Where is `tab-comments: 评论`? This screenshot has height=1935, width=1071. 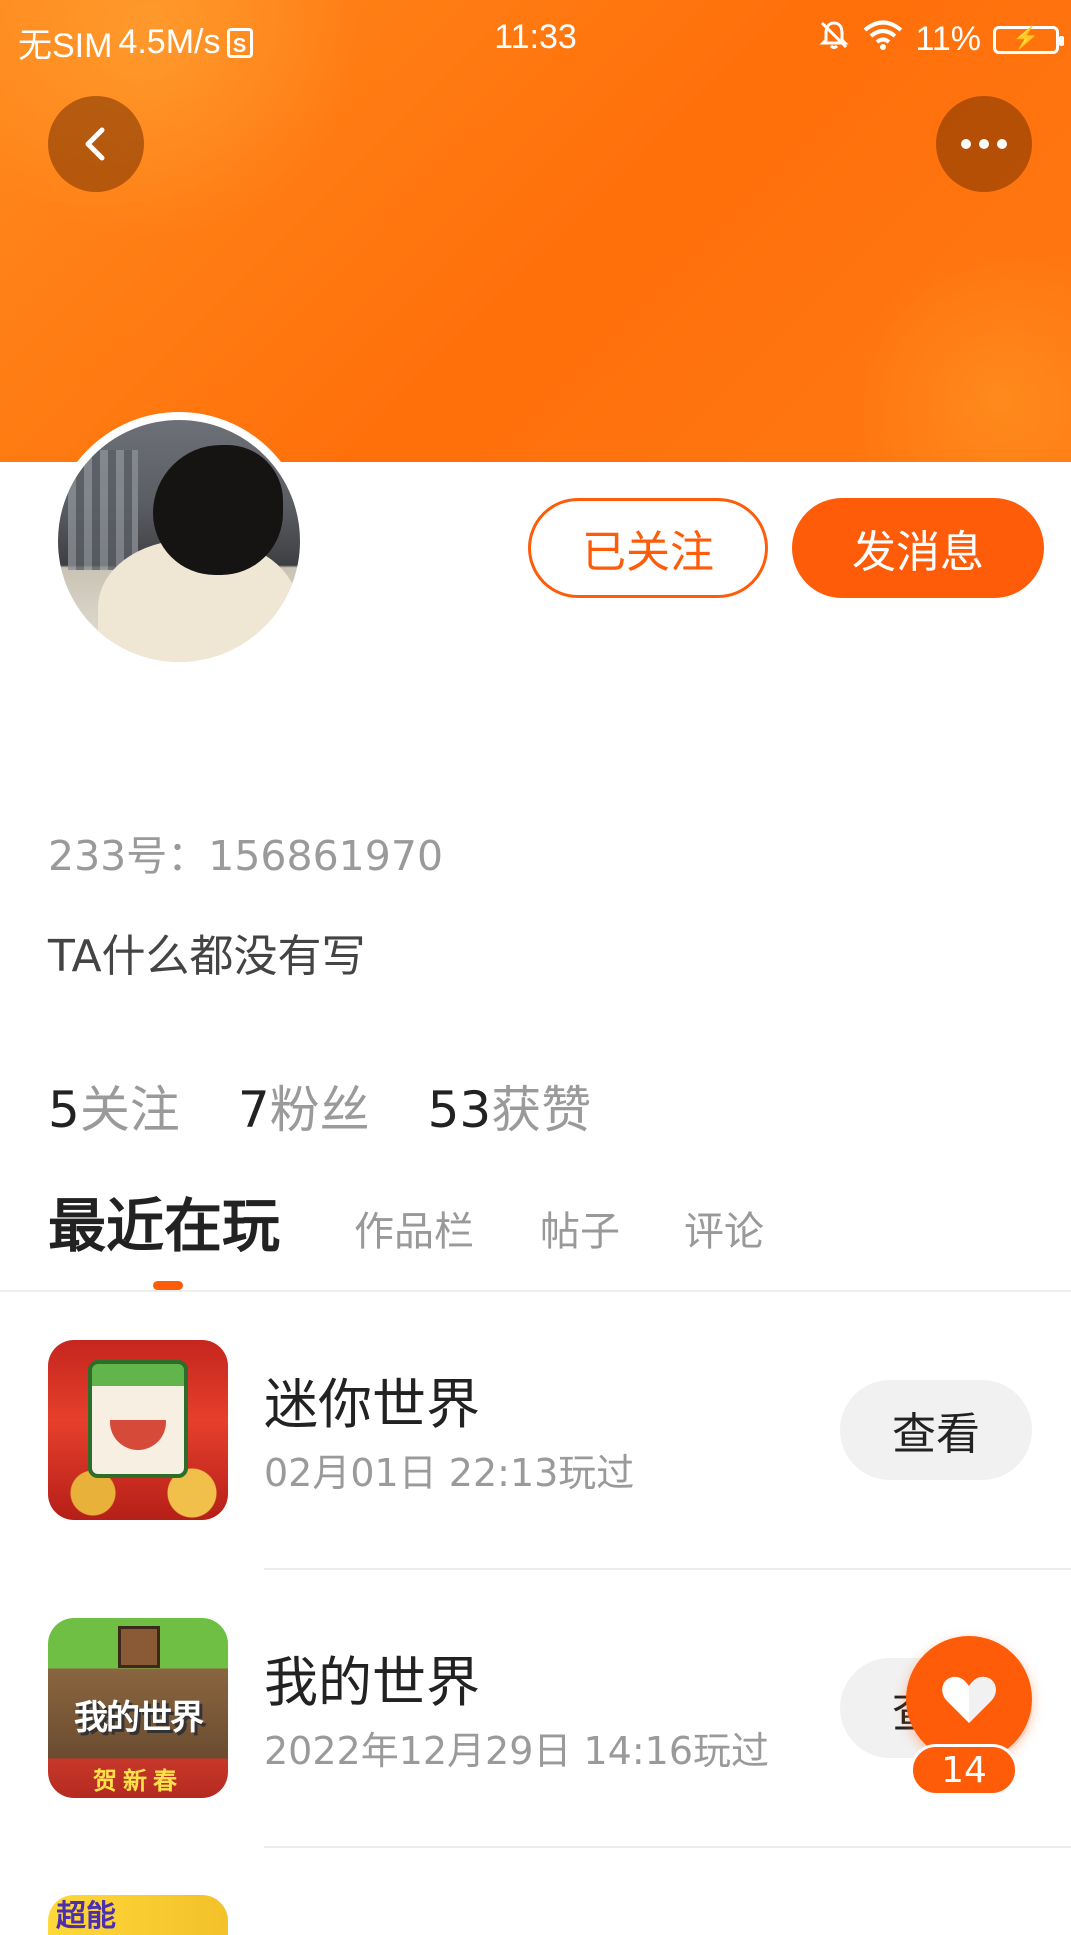 tab-comments: 评论 is located at coordinates (724, 1232).